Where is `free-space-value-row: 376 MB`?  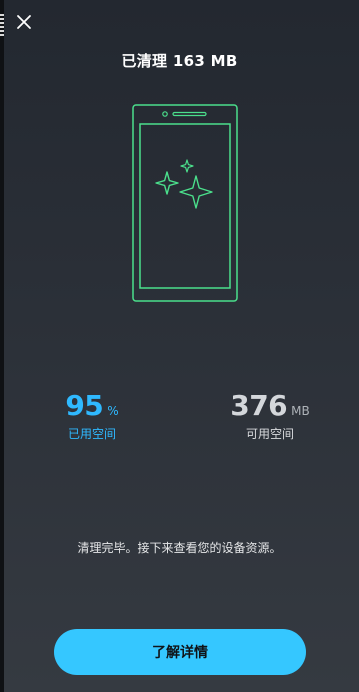
free-space-value-row: 376 MB is located at coordinates (270, 406).